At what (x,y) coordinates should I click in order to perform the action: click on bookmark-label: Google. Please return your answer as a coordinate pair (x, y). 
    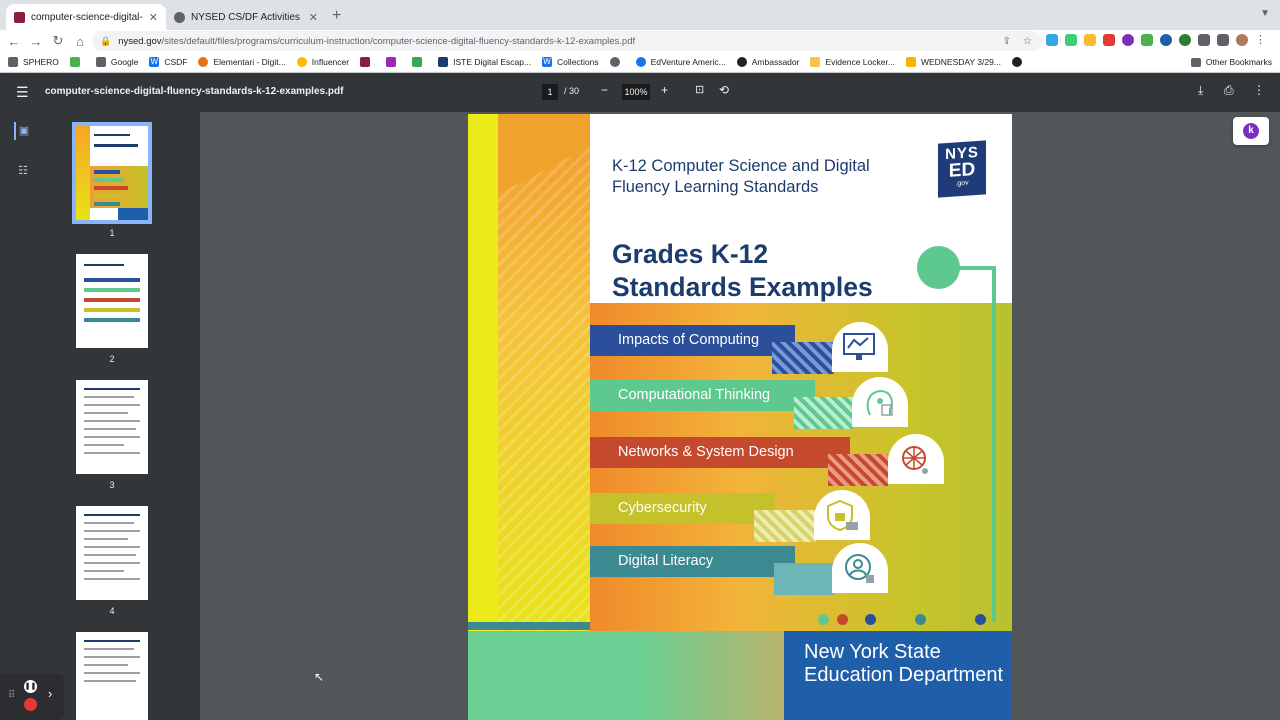
    Looking at the image, I should click on (124, 62).